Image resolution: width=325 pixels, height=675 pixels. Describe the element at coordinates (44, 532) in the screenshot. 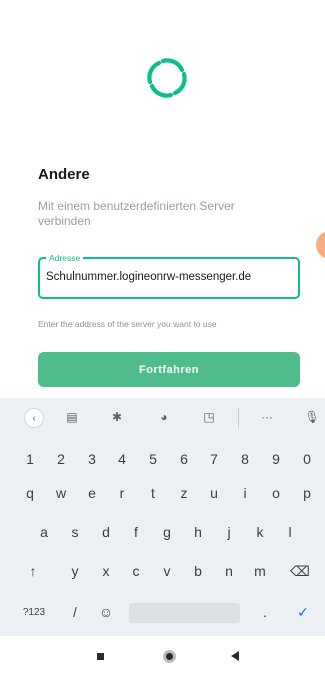

I see `key-a: a` at that location.